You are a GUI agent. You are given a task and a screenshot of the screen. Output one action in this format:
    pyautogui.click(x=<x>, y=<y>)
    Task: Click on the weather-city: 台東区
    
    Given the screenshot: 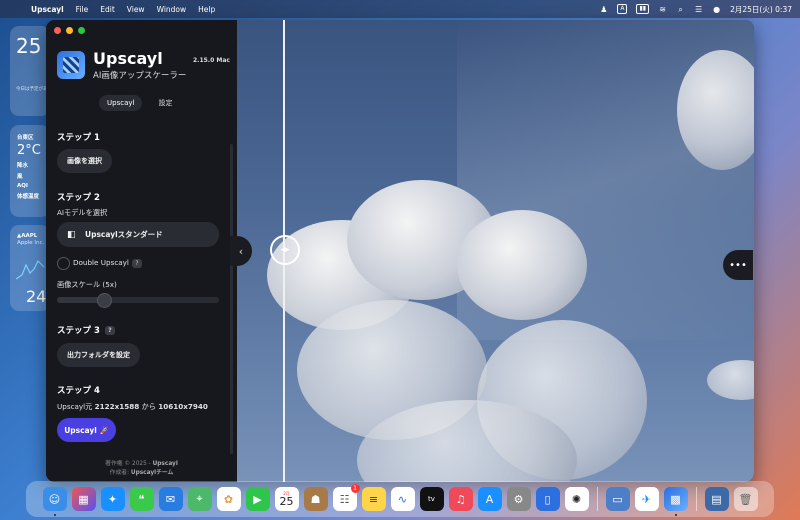 What is the action you would take?
    pyautogui.click(x=25, y=138)
    